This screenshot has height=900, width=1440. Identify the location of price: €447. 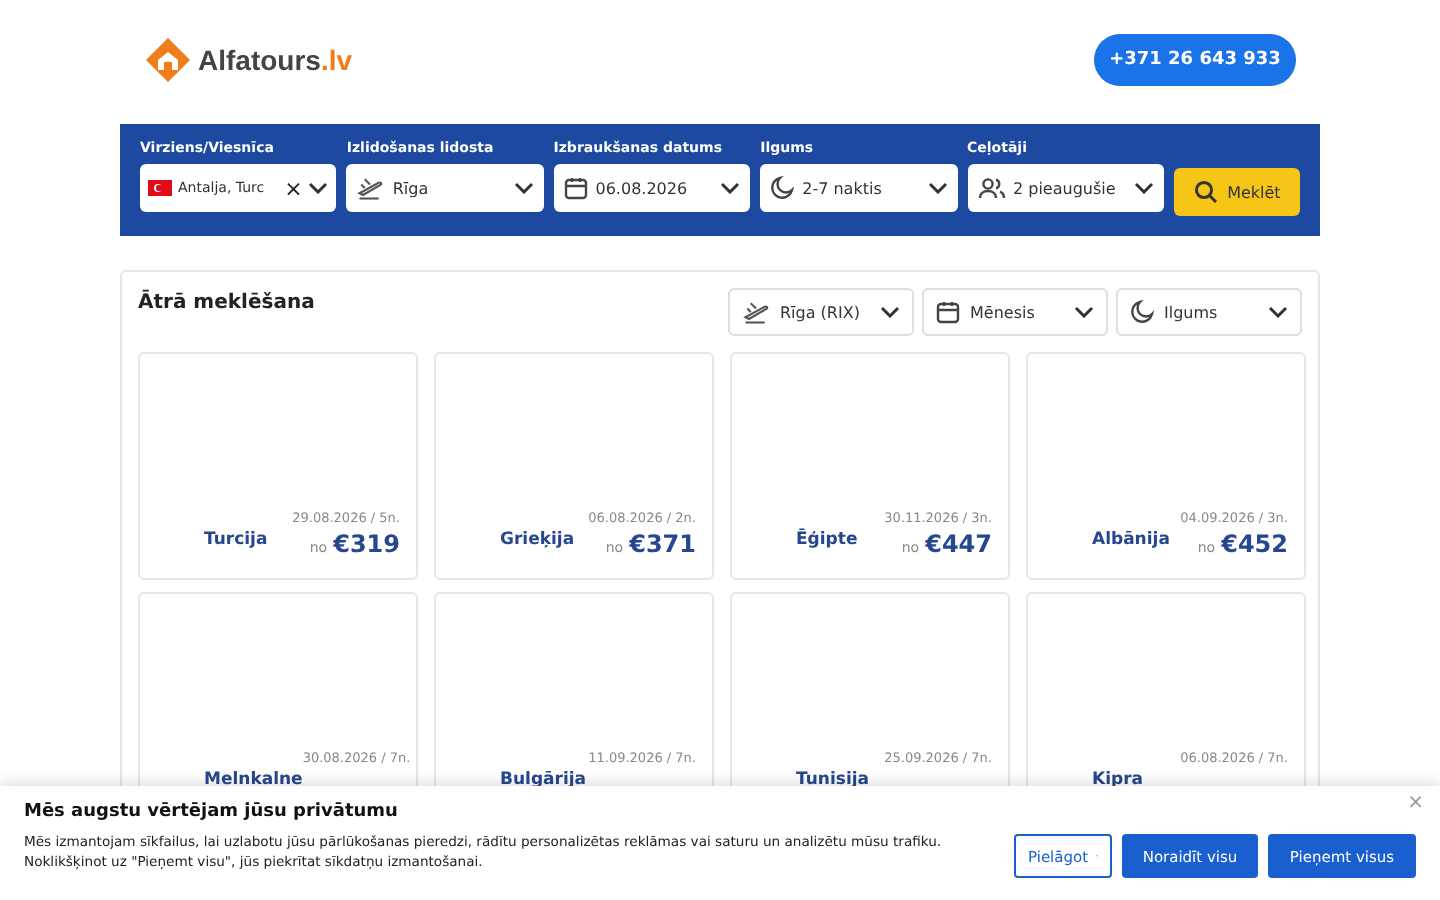
(958, 544).